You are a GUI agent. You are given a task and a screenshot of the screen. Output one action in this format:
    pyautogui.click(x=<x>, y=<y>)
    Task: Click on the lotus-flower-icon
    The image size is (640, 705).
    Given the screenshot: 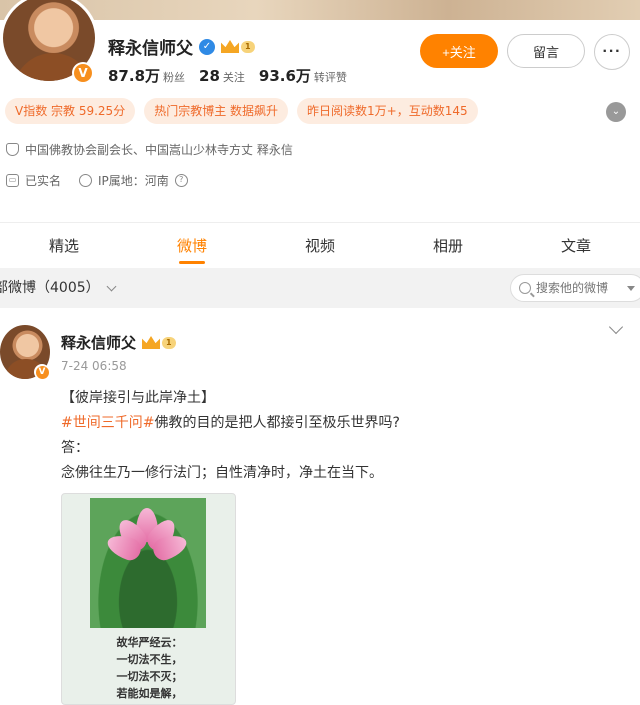 What is the action you would take?
    pyautogui.click(x=147, y=536)
    